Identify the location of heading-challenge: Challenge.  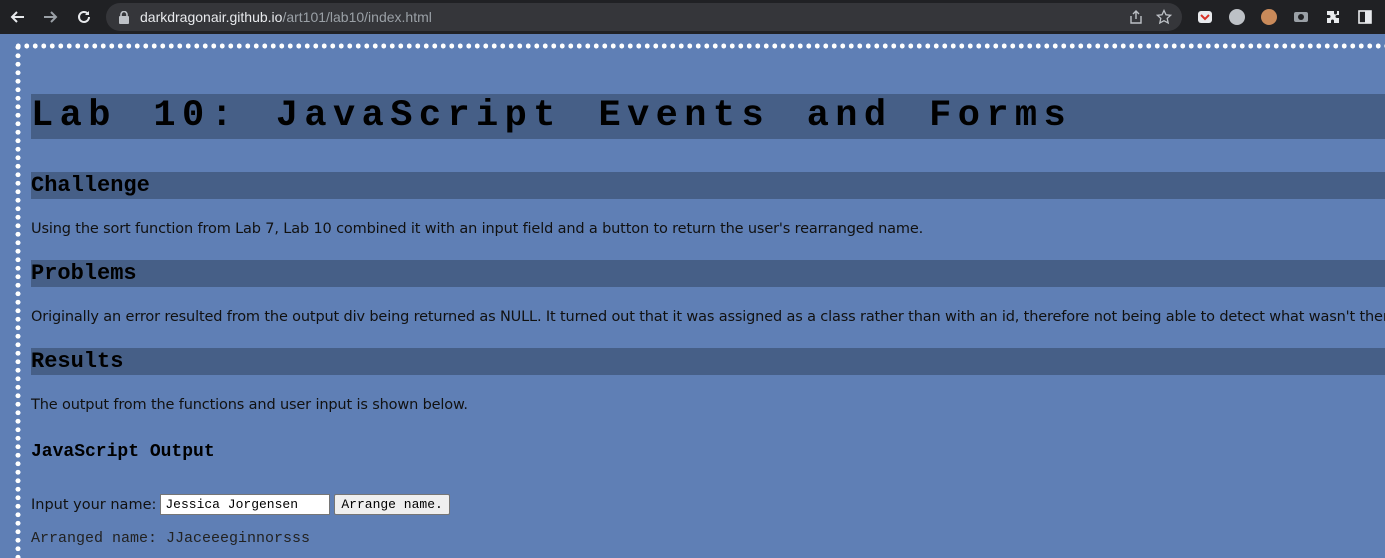
(90, 185).